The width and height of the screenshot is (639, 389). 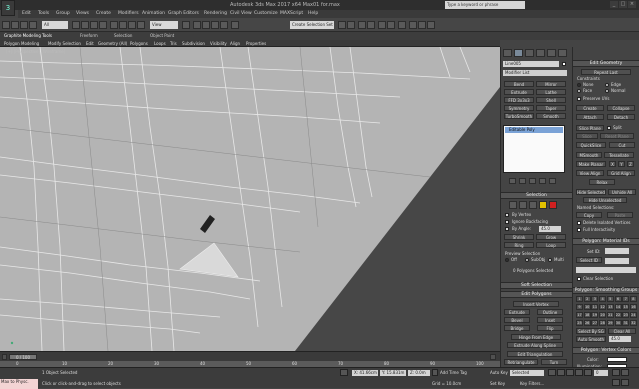 What do you see at coordinates (507, 215) in the screenshot?
I see `by-vertex-checkbox` at bounding box center [507, 215].